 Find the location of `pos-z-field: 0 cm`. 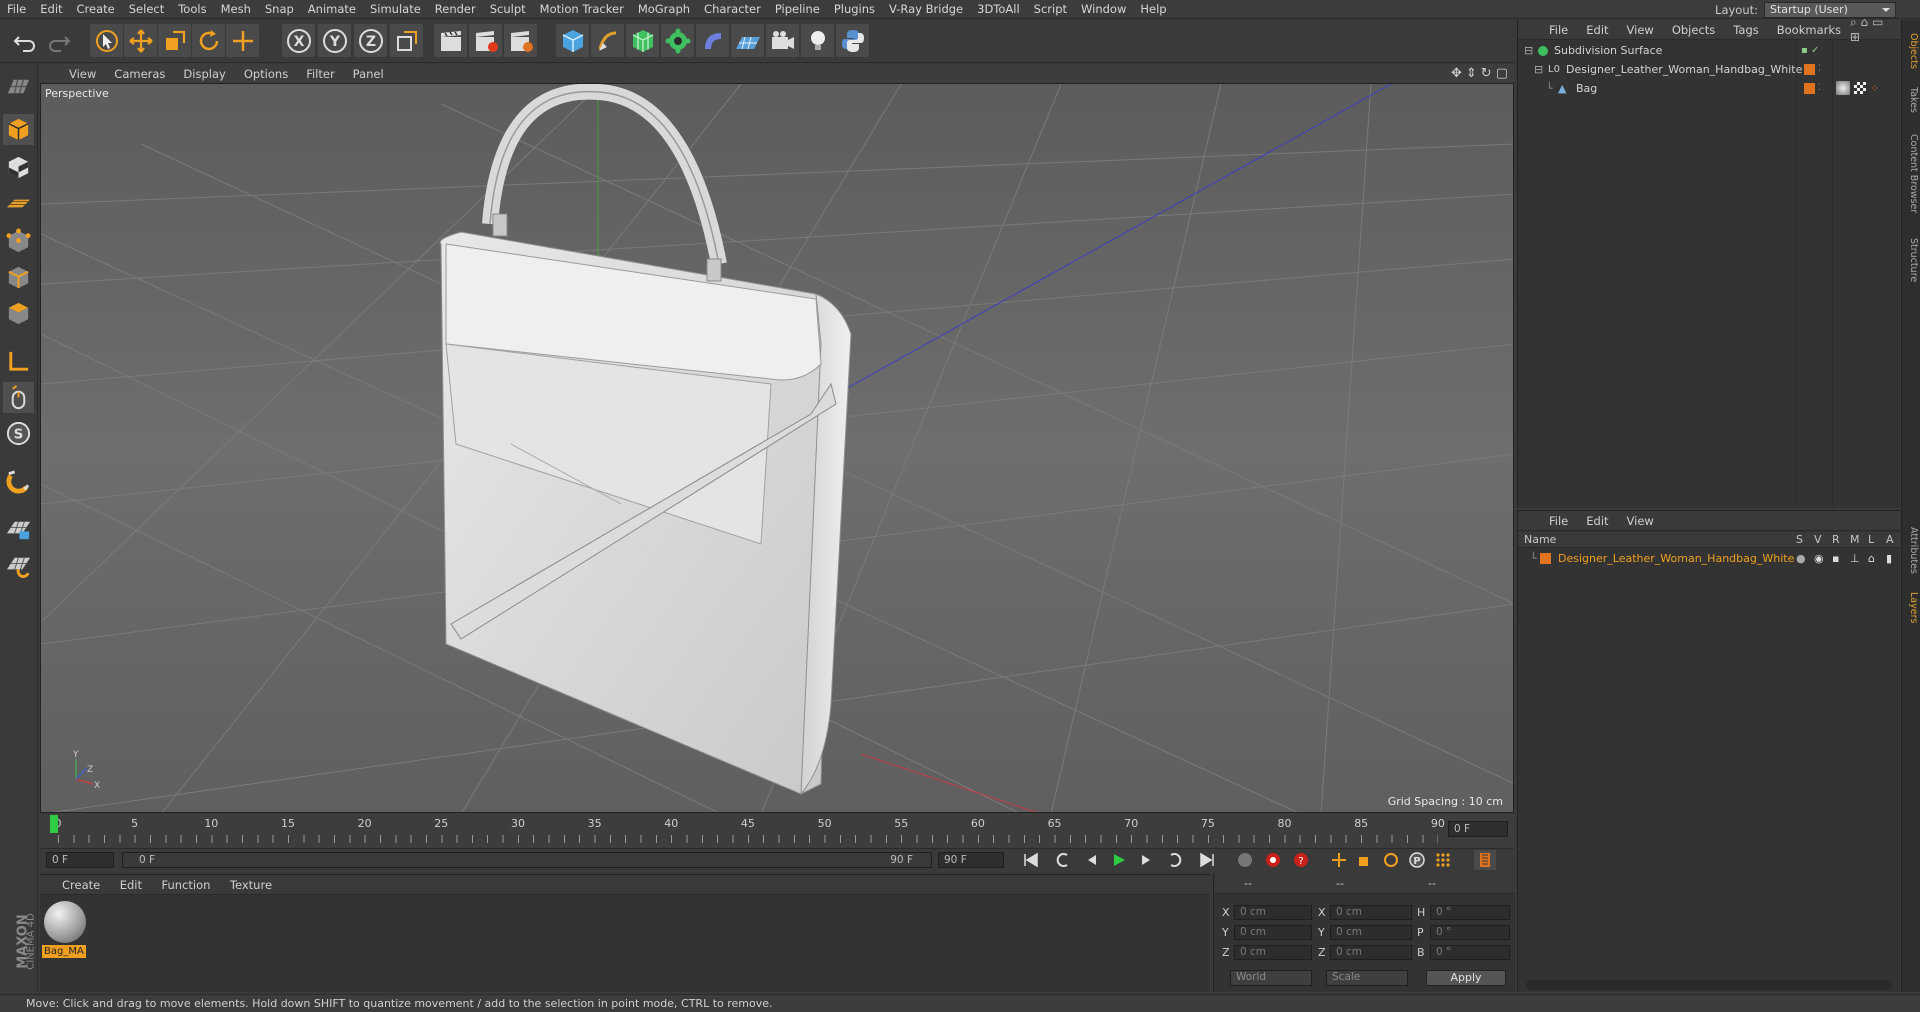

pos-z-field: 0 cm is located at coordinates (1273, 952).